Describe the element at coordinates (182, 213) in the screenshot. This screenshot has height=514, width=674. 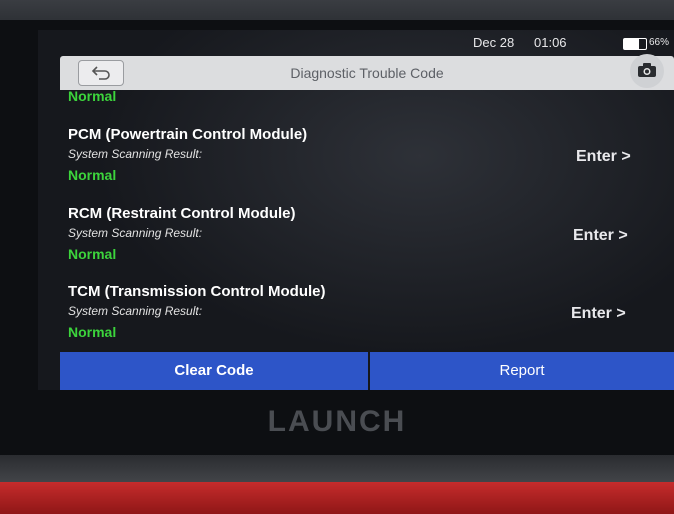
I see `module-name: RCM (Restraint Control Module)` at that location.